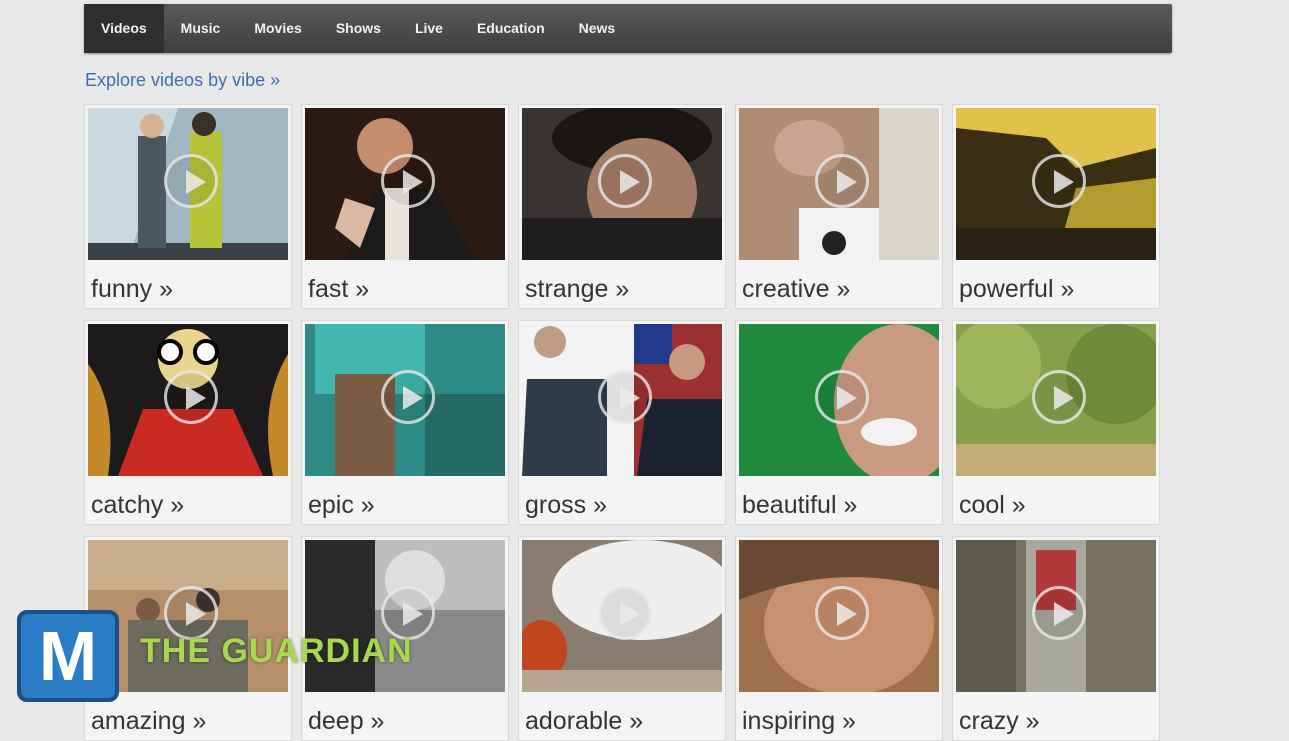 The width and height of the screenshot is (1289, 741). Describe the element at coordinates (149, 721) in the screenshot. I see `vibe-label: amazing »` at that location.